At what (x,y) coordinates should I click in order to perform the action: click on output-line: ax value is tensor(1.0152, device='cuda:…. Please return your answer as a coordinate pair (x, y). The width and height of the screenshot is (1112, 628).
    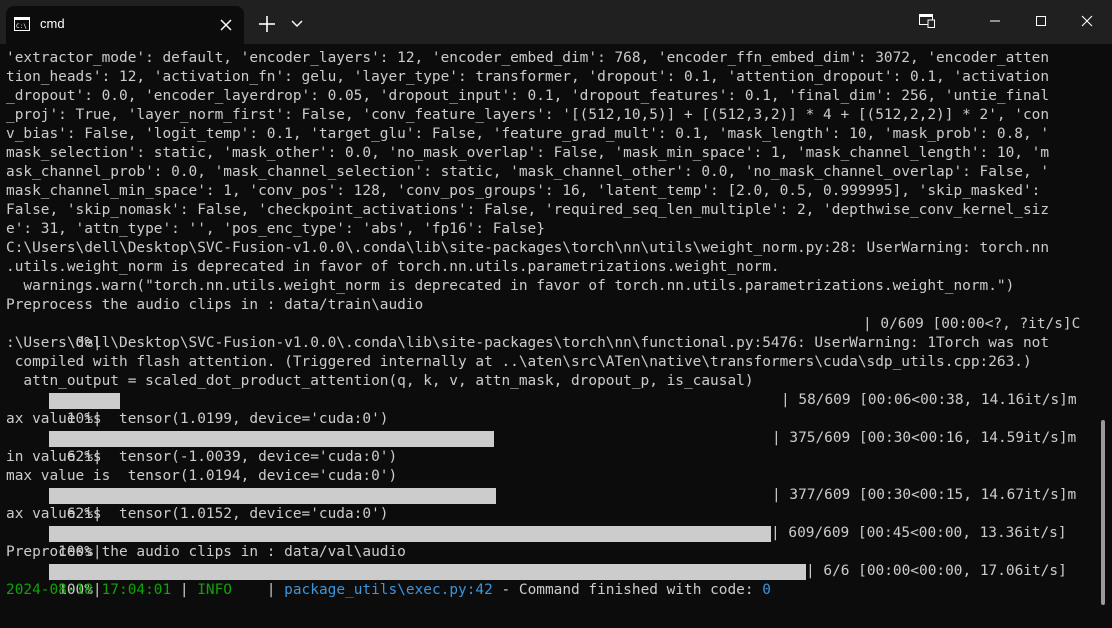
    Looking at the image, I should click on (197, 514).